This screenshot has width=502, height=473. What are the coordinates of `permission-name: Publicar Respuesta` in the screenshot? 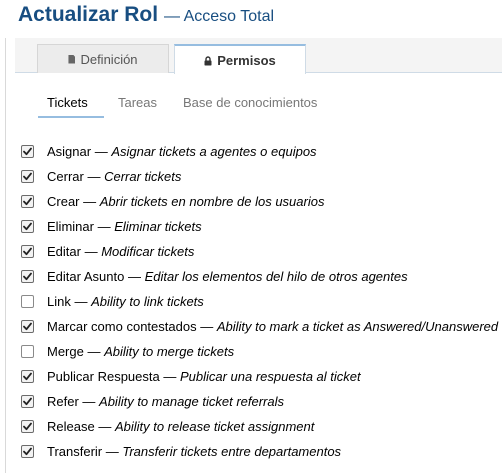 It's located at (103, 376).